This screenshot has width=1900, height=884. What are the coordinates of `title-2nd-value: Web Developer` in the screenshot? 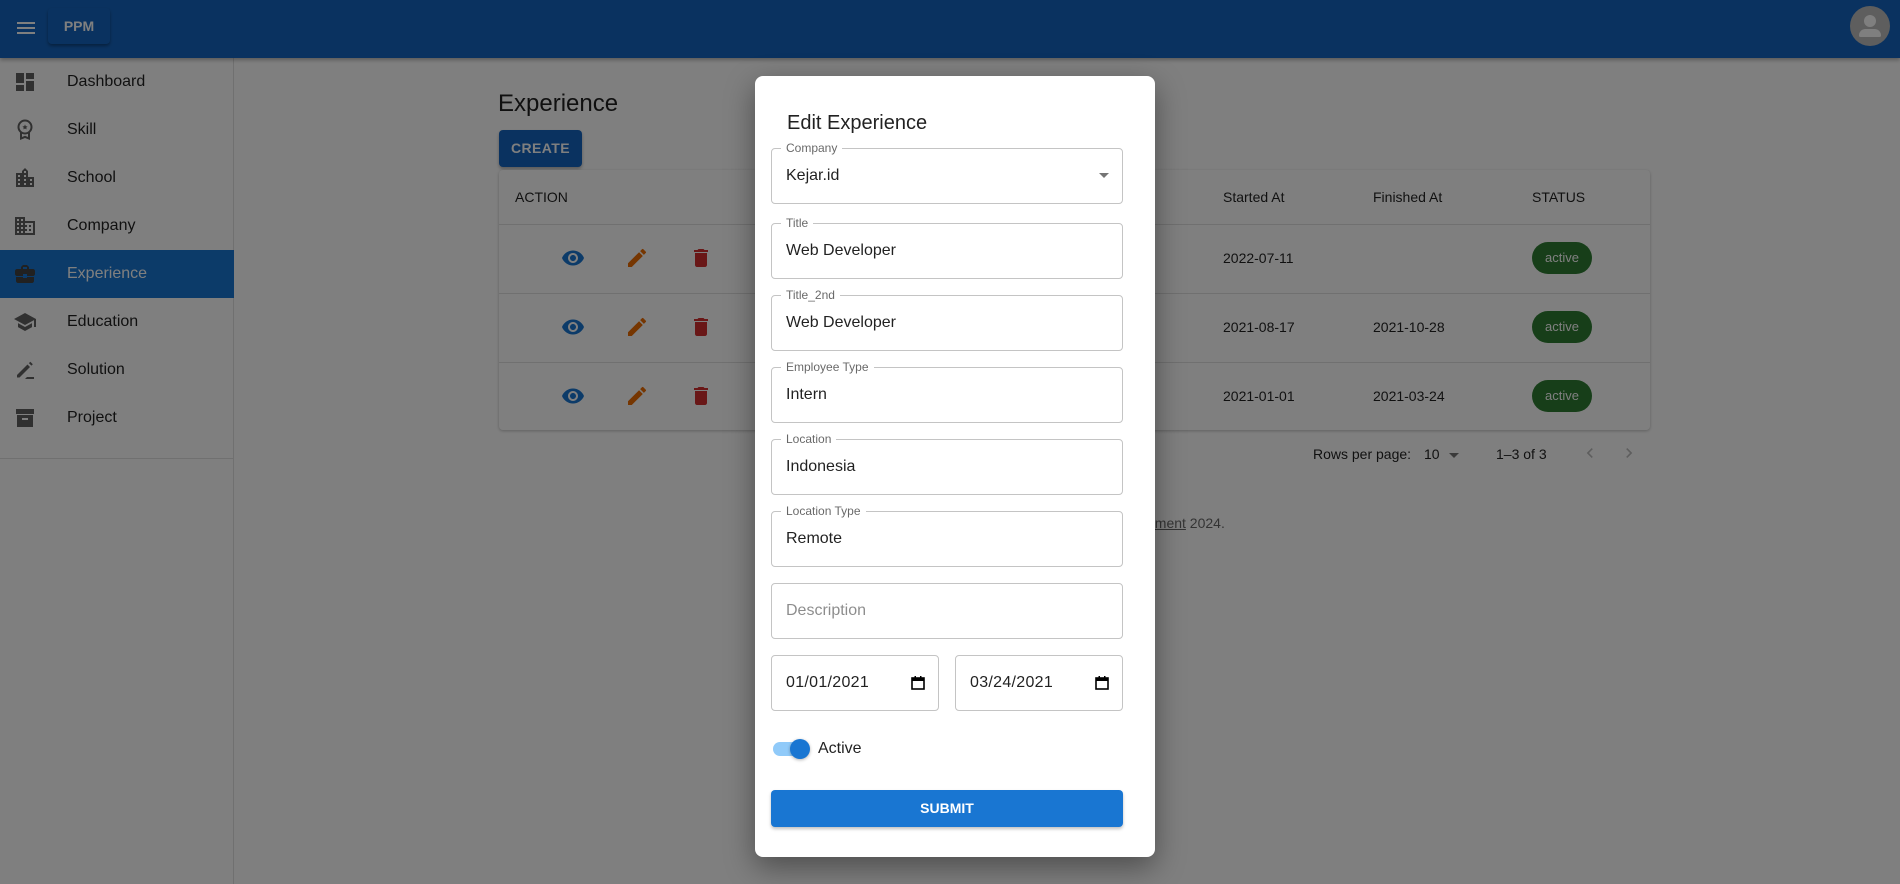 It's located at (841, 322).